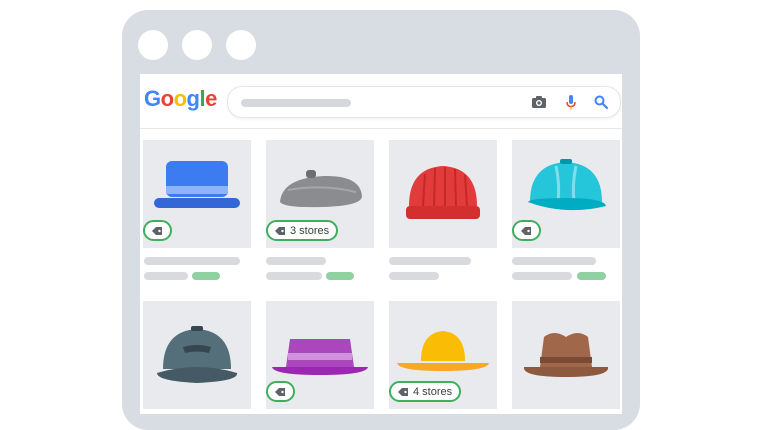  I want to click on price-tag-badge: 3 stores, so click(302, 230).